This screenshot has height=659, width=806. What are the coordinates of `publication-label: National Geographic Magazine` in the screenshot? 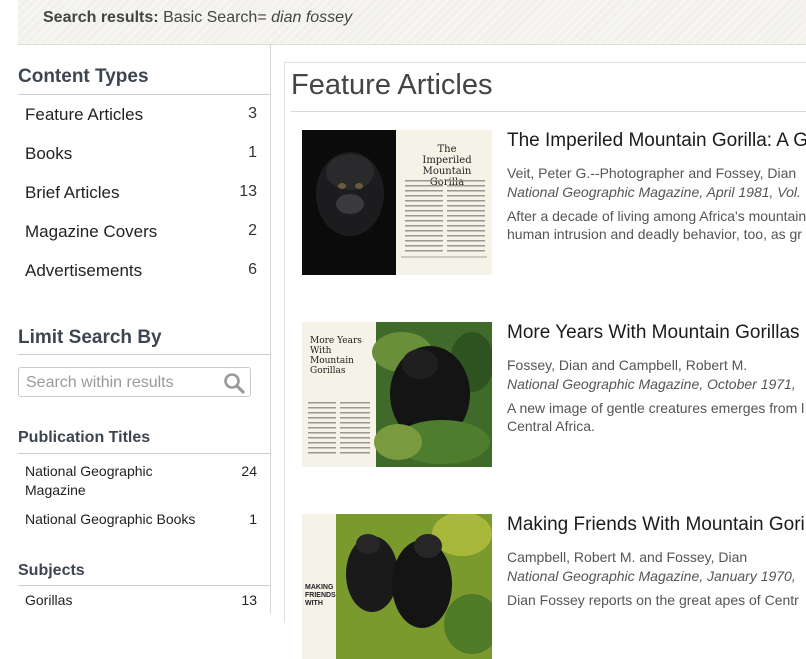 It's located at (89, 480).